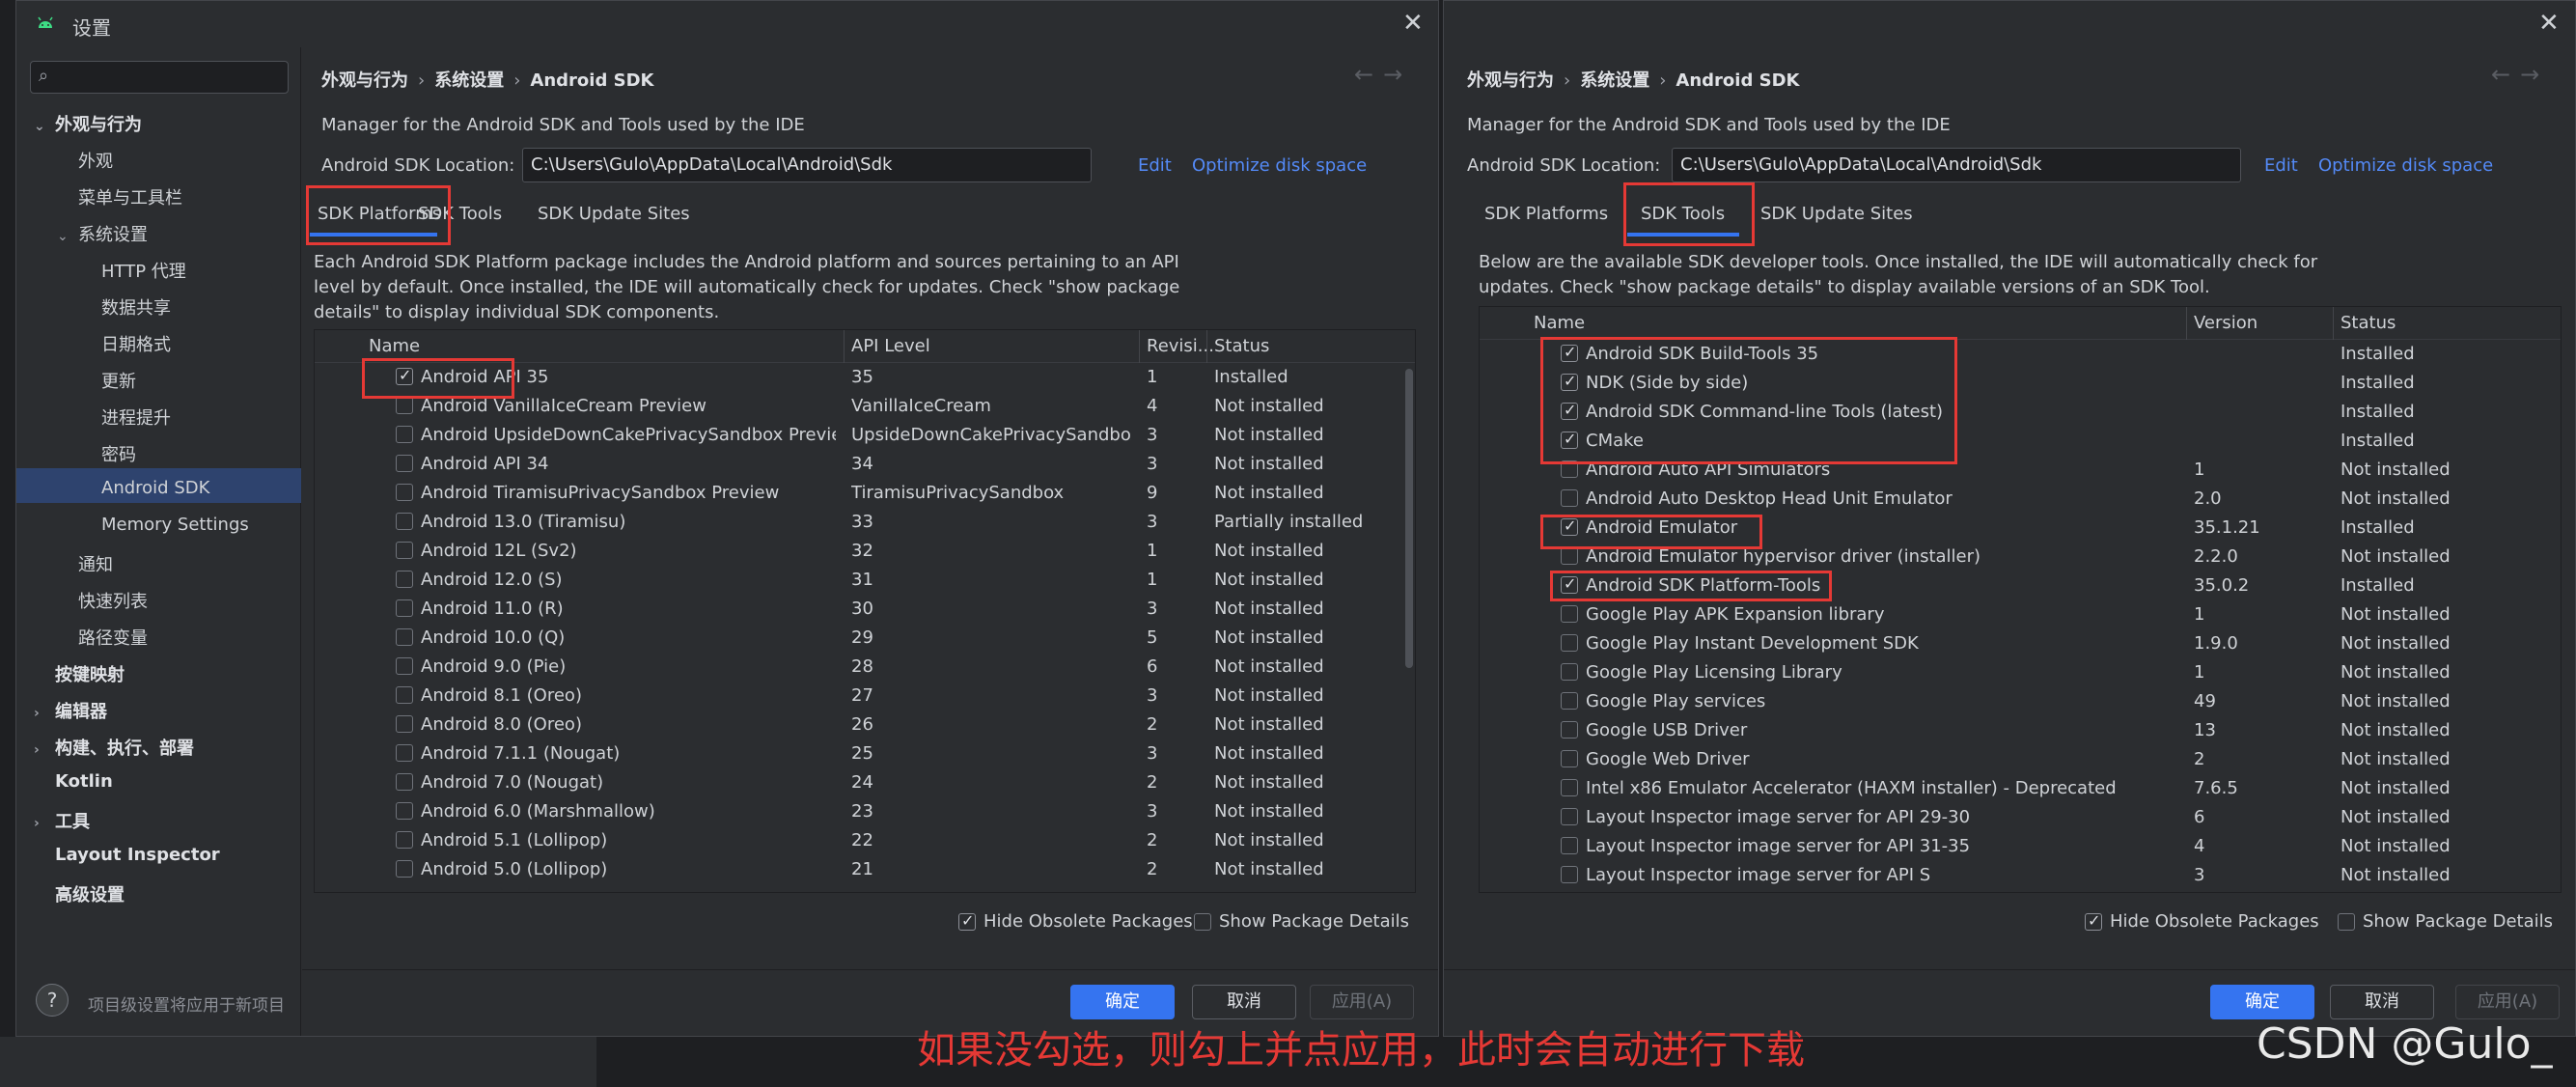 The height and width of the screenshot is (1087, 2576). Describe the element at coordinates (90, 674) in the screenshot. I see `sidebar-item: 按键映射` at that location.